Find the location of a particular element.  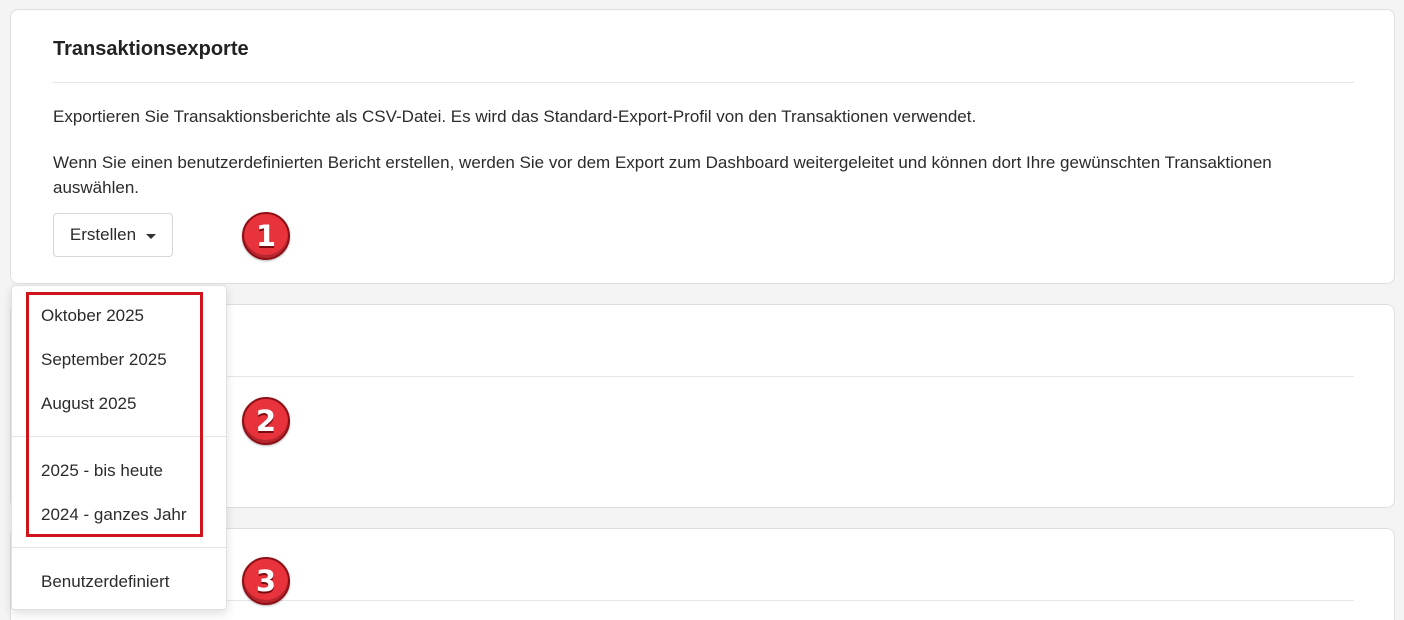

step-3-badge: 3 is located at coordinates (266, 581).